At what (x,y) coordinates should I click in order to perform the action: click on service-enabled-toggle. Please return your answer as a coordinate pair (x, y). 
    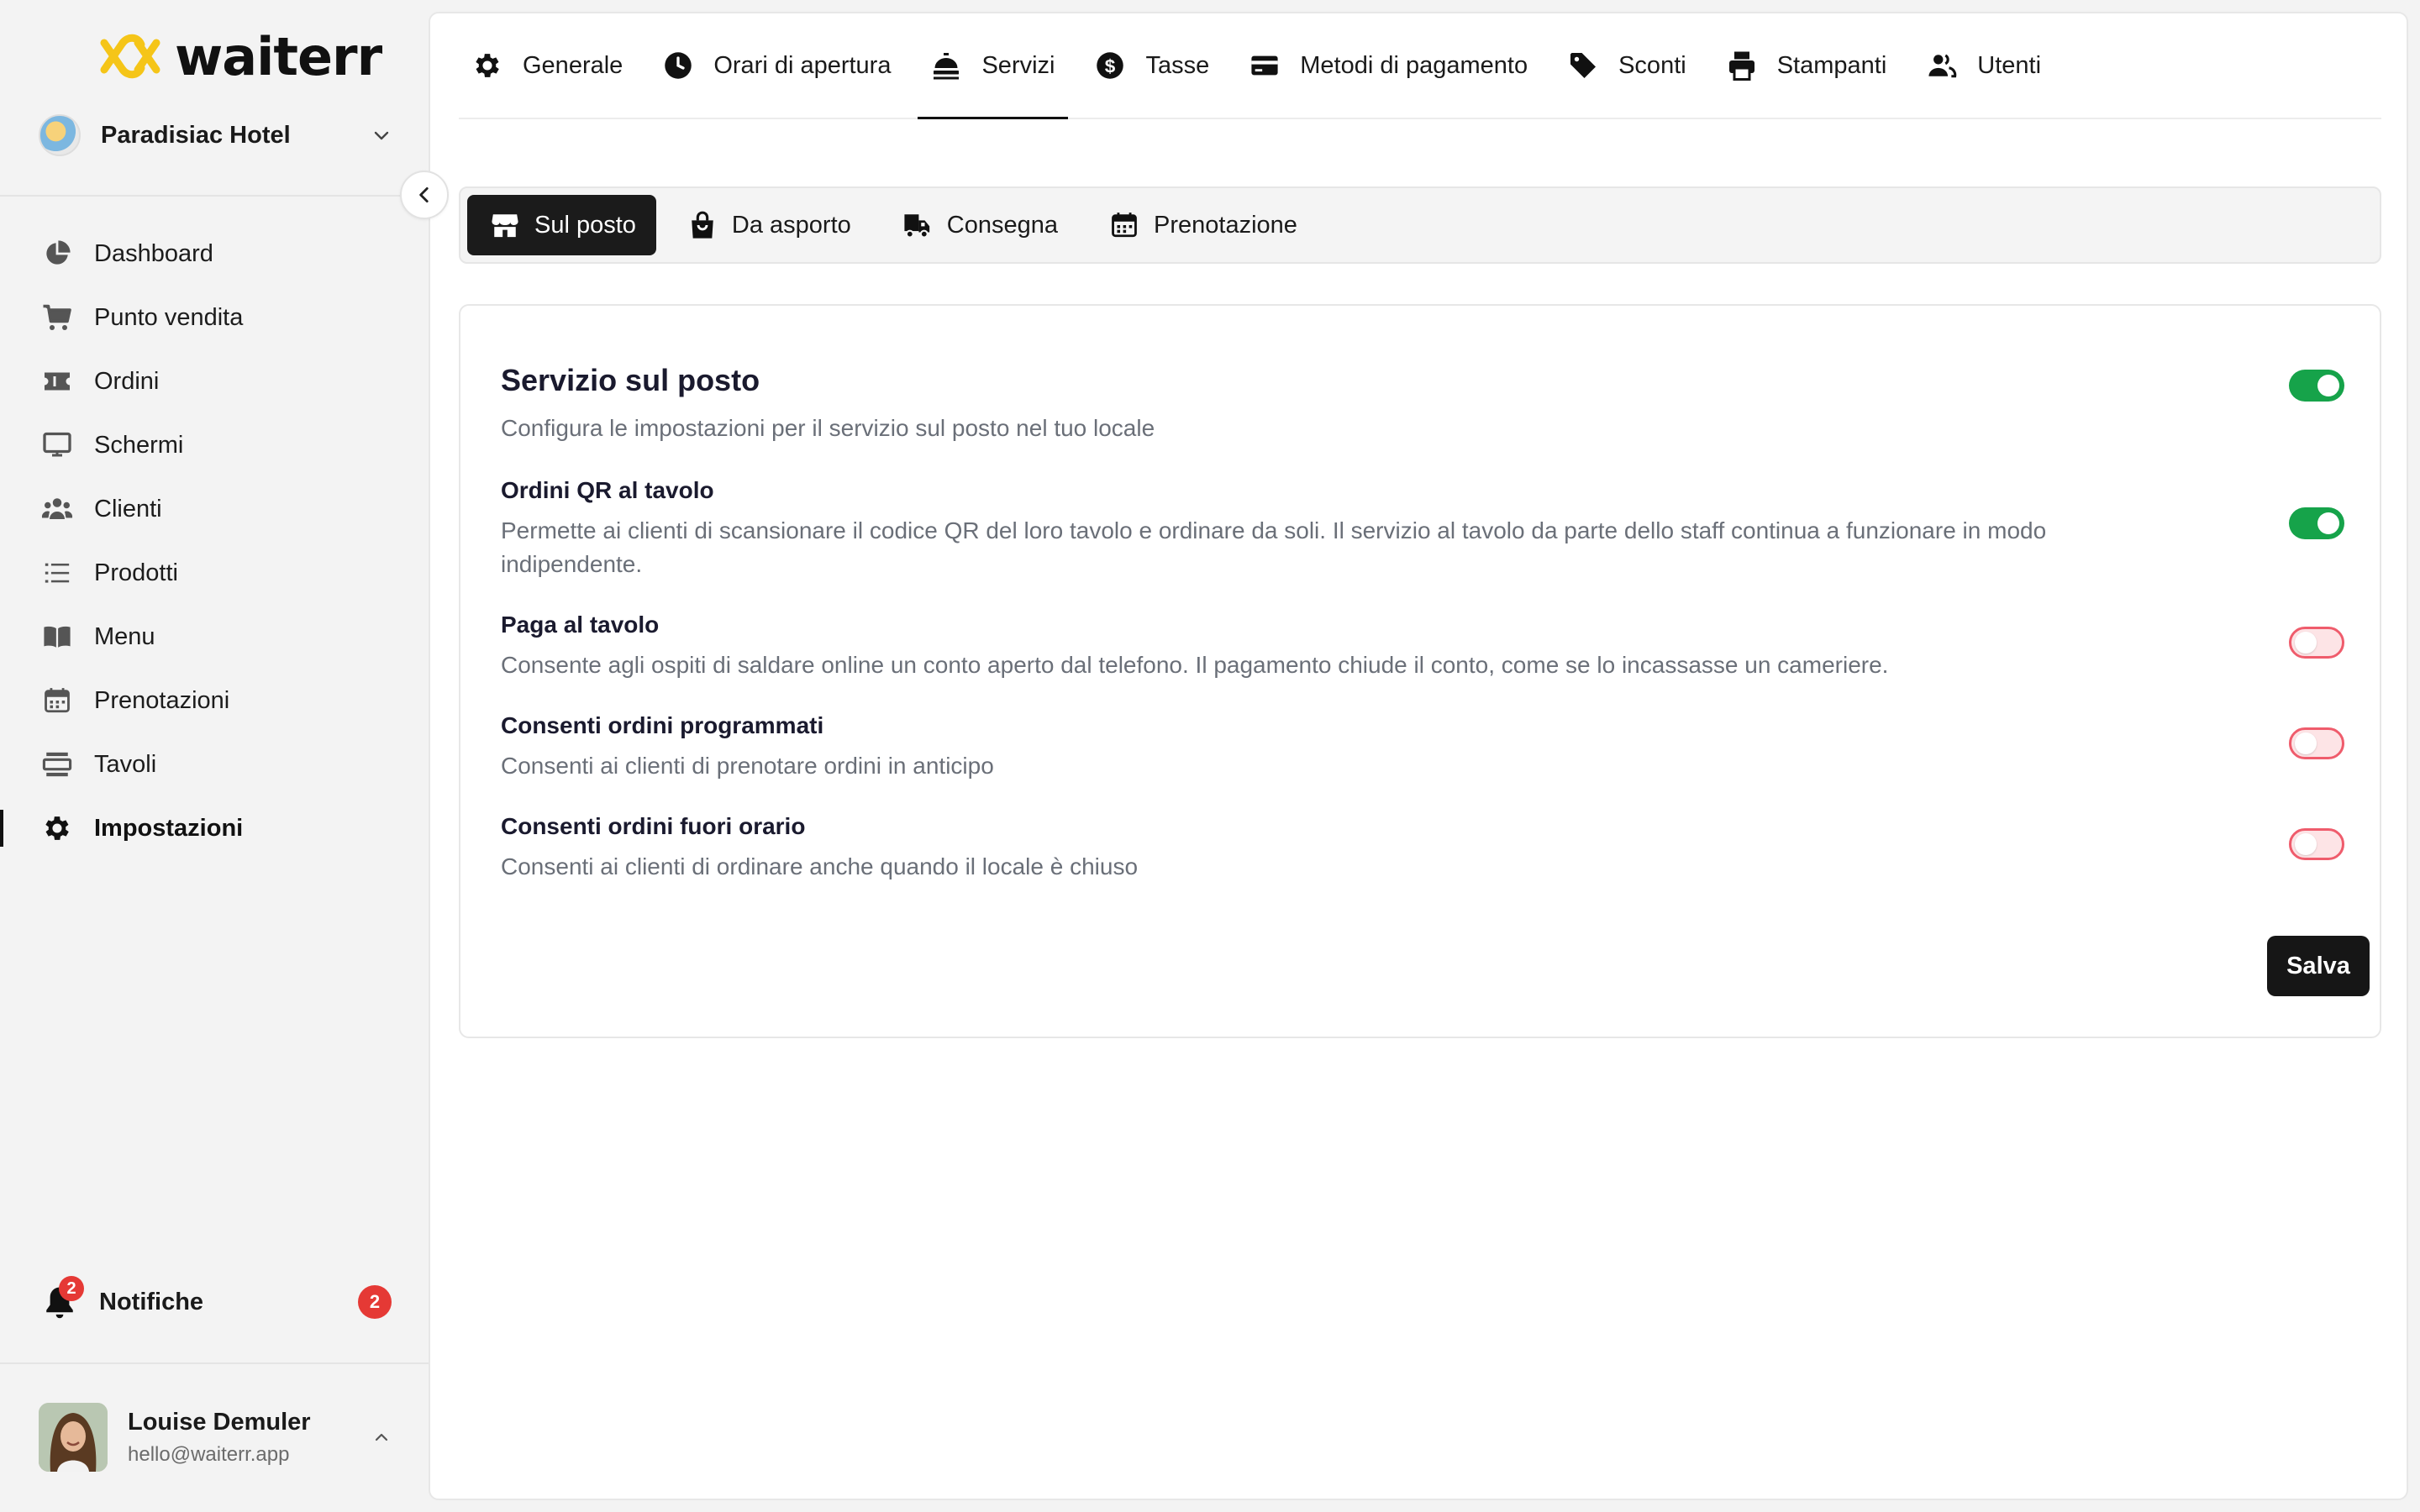
    Looking at the image, I should click on (2316, 386).